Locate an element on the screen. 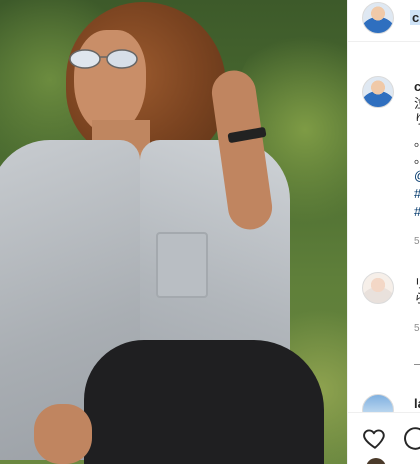 Image resolution: width=420 pixels, height=464 pixels. comment-icon is located at coordinates (411, 438).